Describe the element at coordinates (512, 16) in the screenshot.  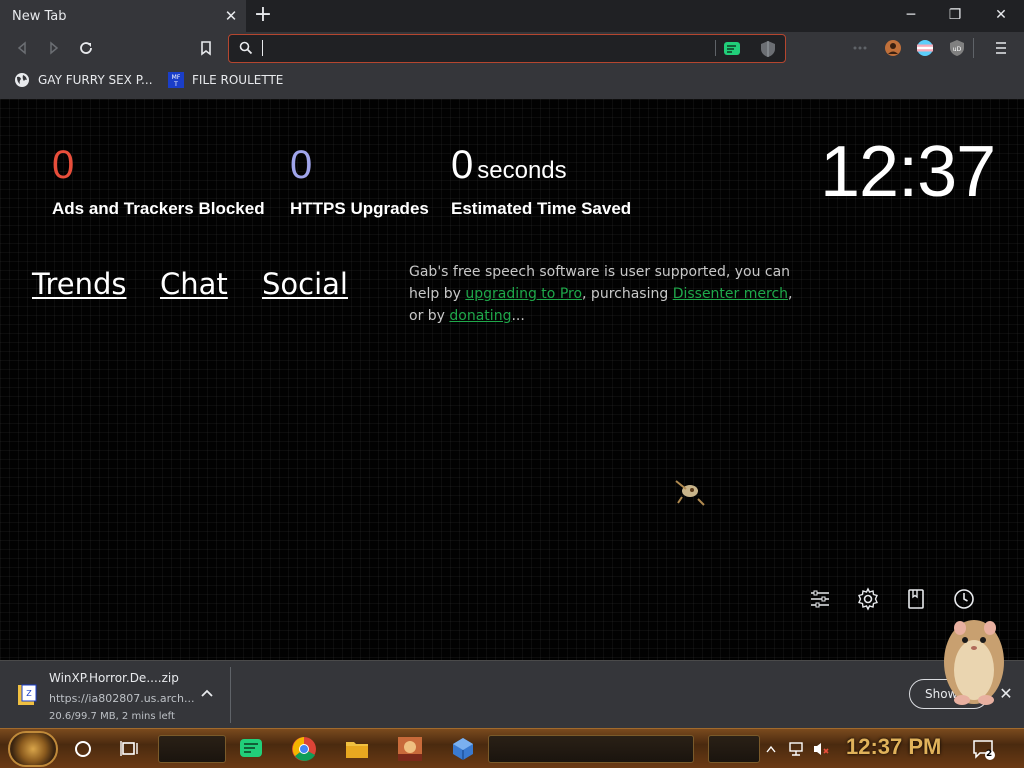
I see `title-bar: New Tab ✕ + ─ ❐ ✕` at that location.